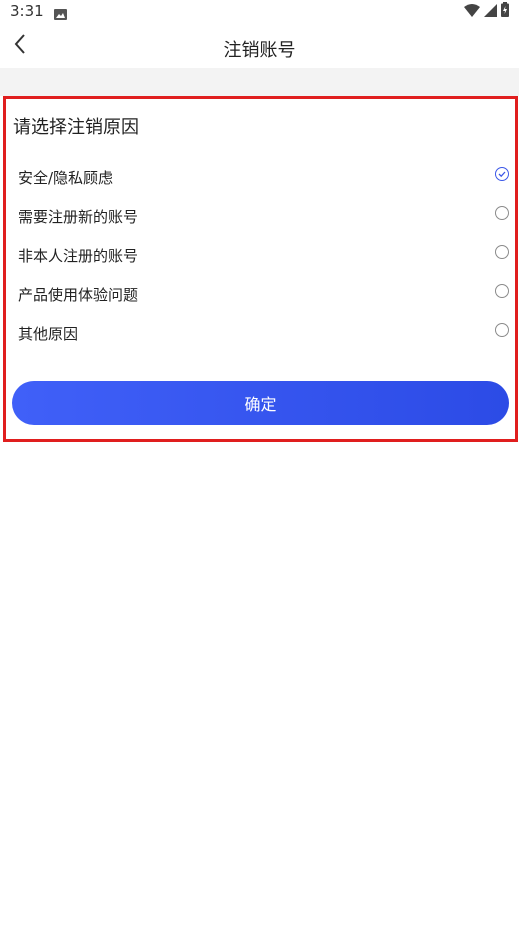 The image size is (519, 930). What do you see at coordinates (78, 256) in the screenshot?
I see `reason-label: 非本人注册的账号` at bounding box center [78, 256].